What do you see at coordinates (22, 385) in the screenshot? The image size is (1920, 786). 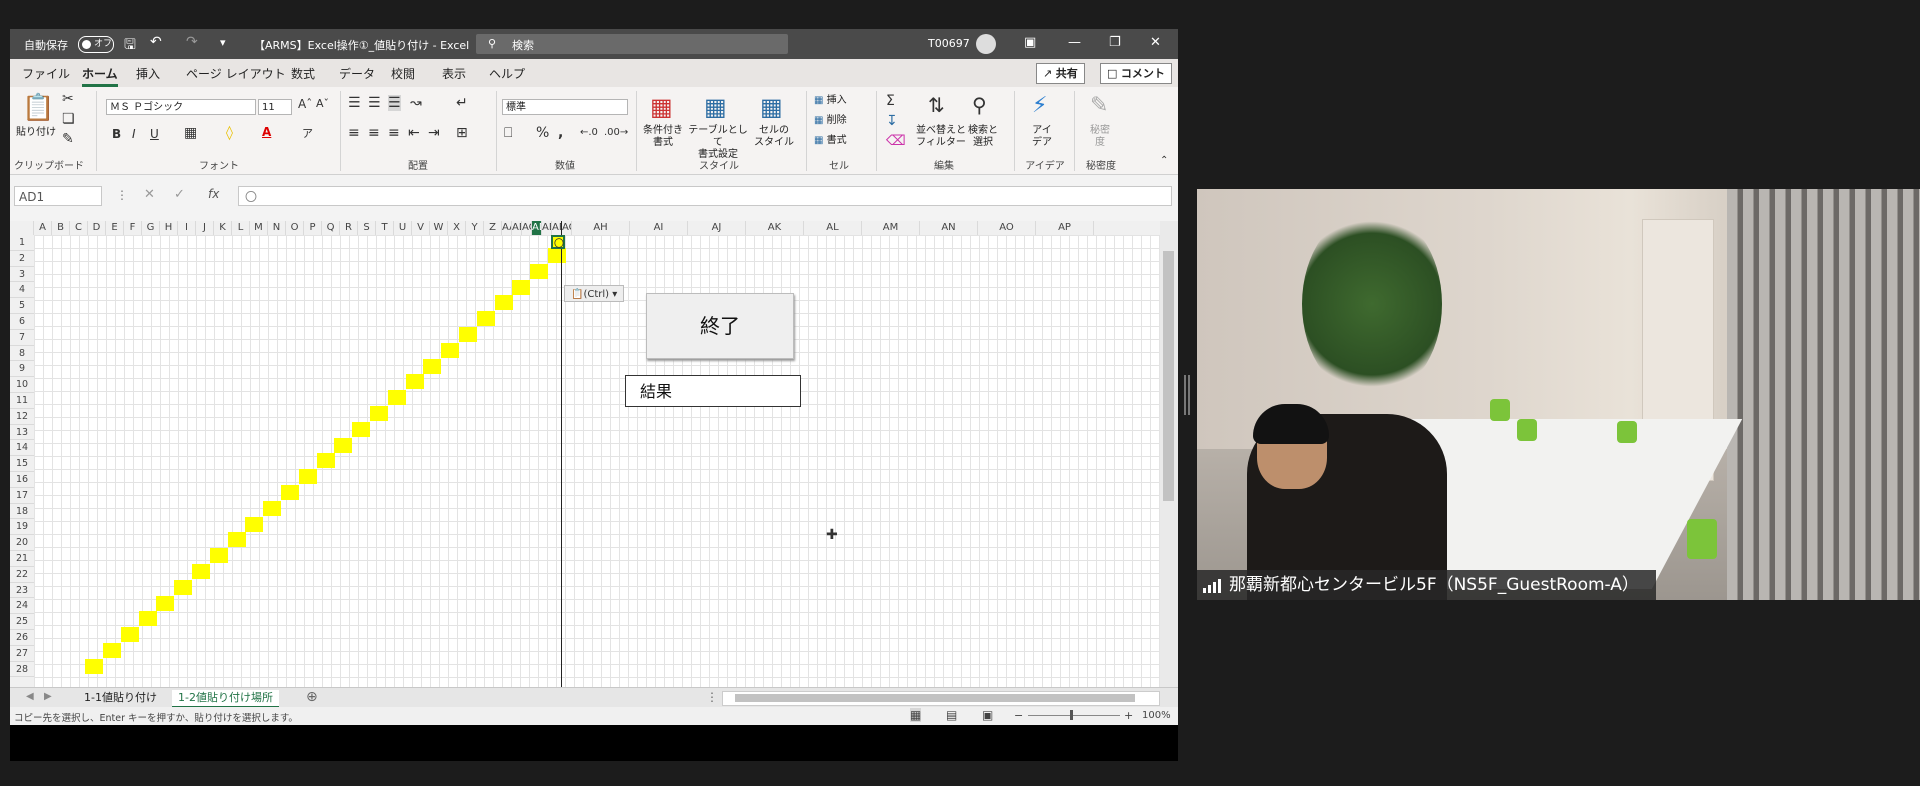 I see `row-header: 10` at bounding box center [22, 385].